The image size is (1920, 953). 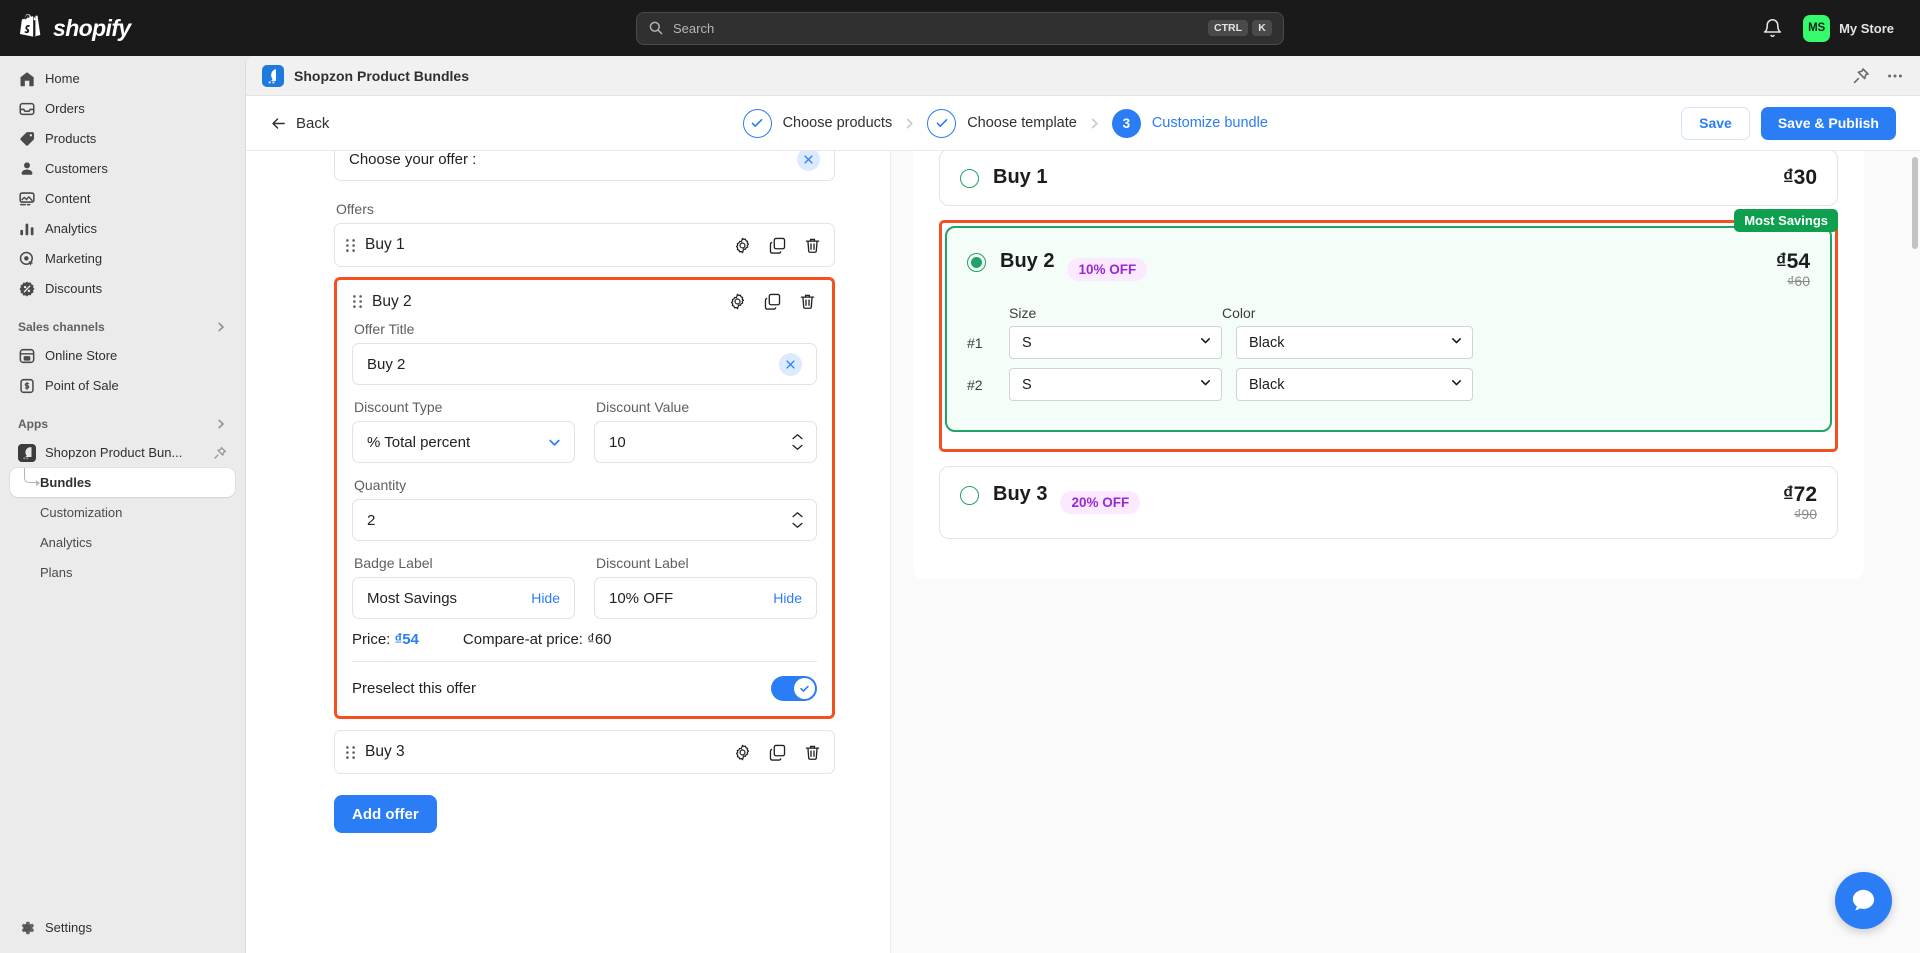 I want to click on sidebar-item-settings: Settings, so click(x=122, y=927).